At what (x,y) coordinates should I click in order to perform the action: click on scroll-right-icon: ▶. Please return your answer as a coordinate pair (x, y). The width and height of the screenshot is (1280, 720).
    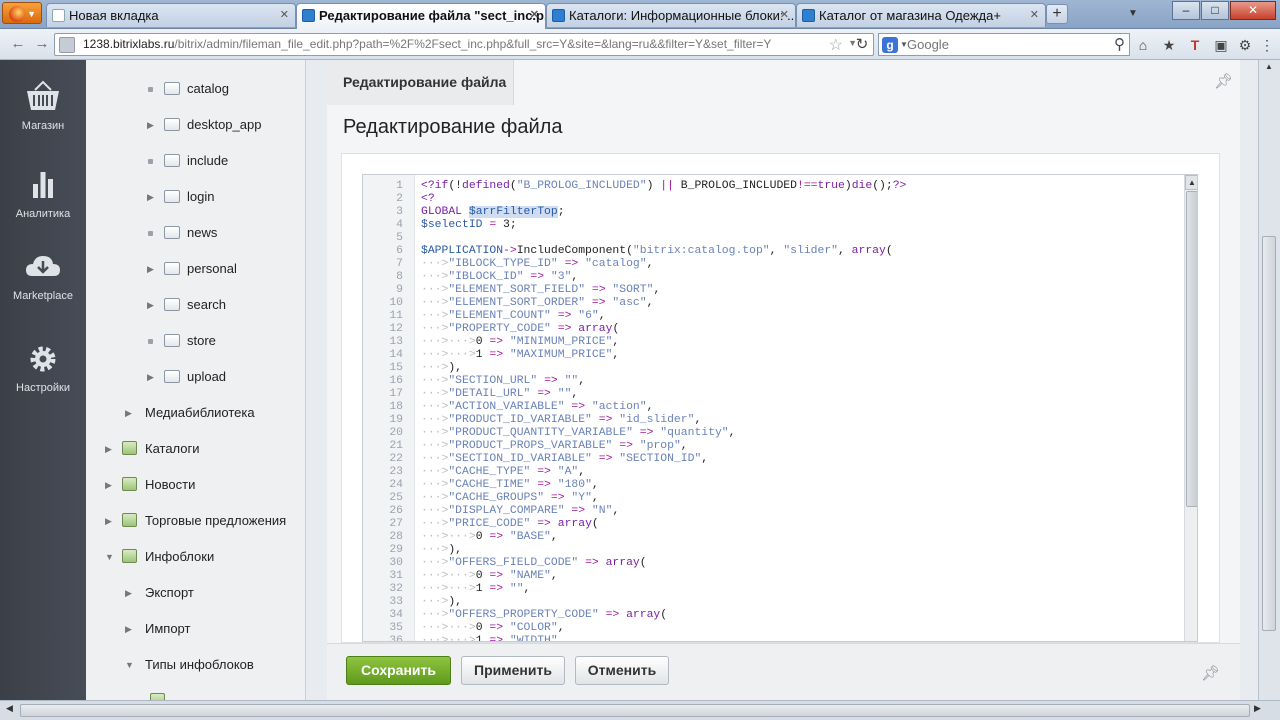
    Looking at the image, I should click on (1257, 708).